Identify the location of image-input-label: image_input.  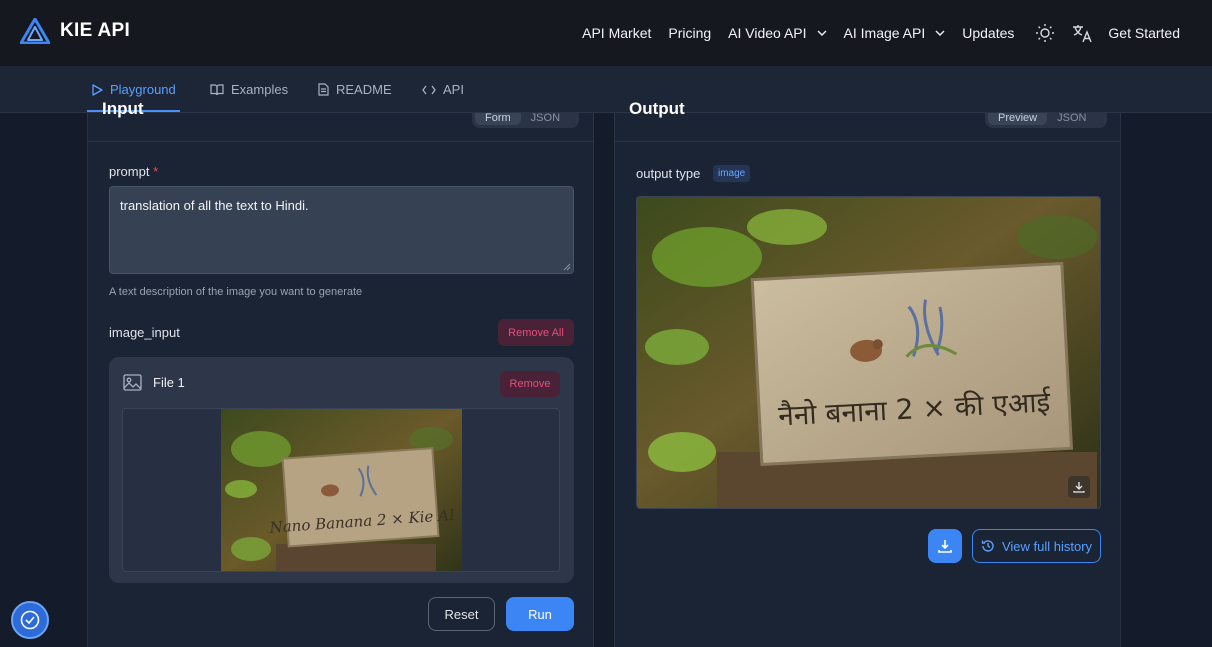
(144, 332).